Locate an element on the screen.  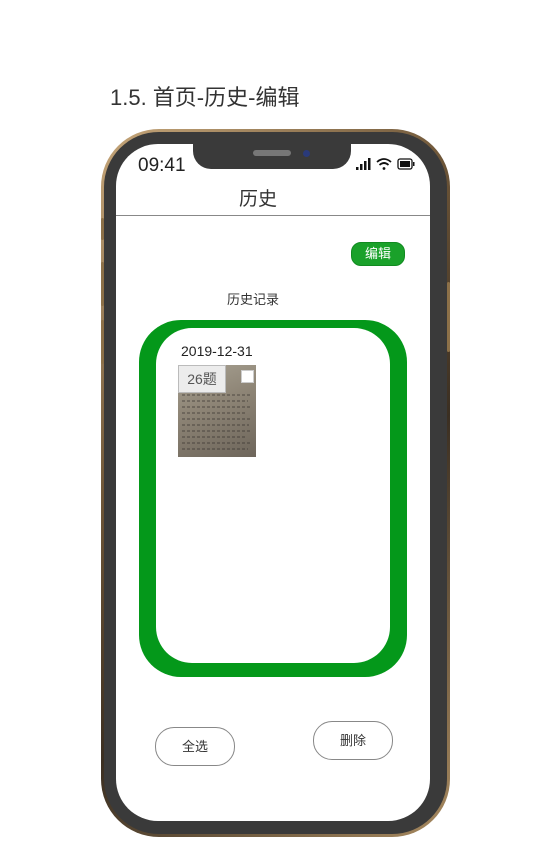
speaker-grille is located at coordinates (272, 153).